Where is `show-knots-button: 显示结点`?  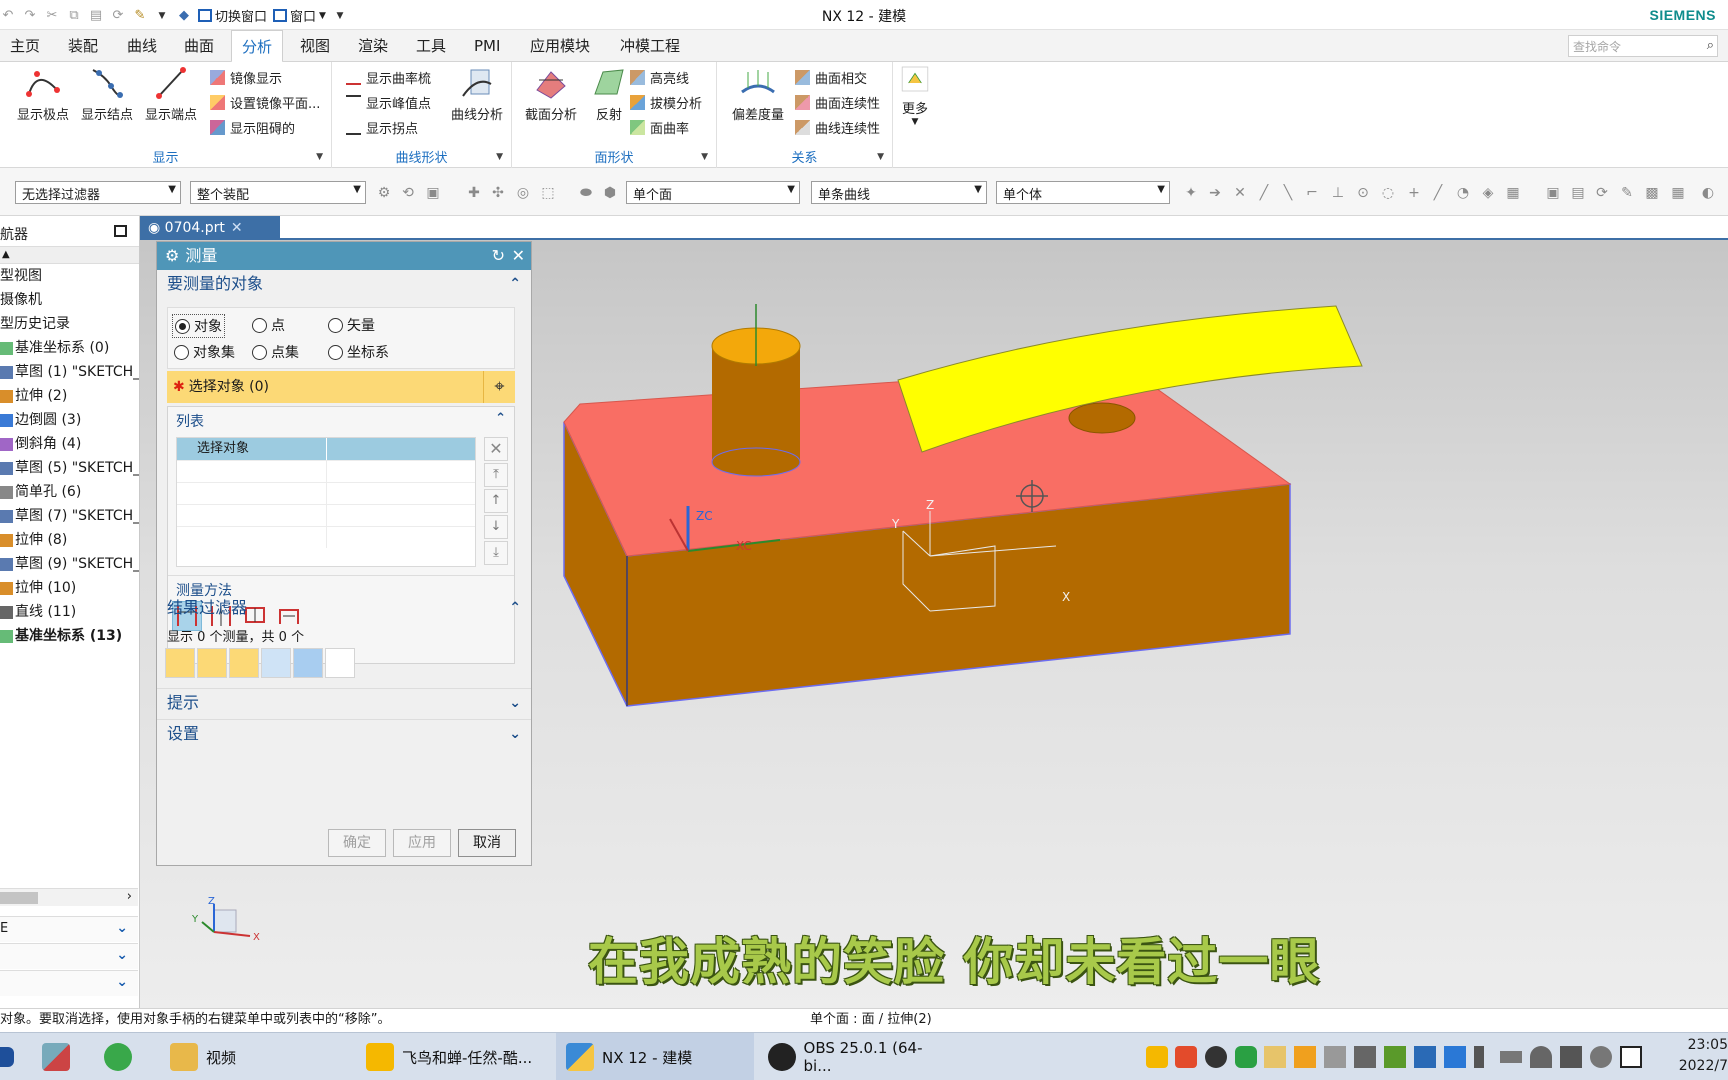 show-knots-button: 显示结点 is located at coordinates (107, 96).